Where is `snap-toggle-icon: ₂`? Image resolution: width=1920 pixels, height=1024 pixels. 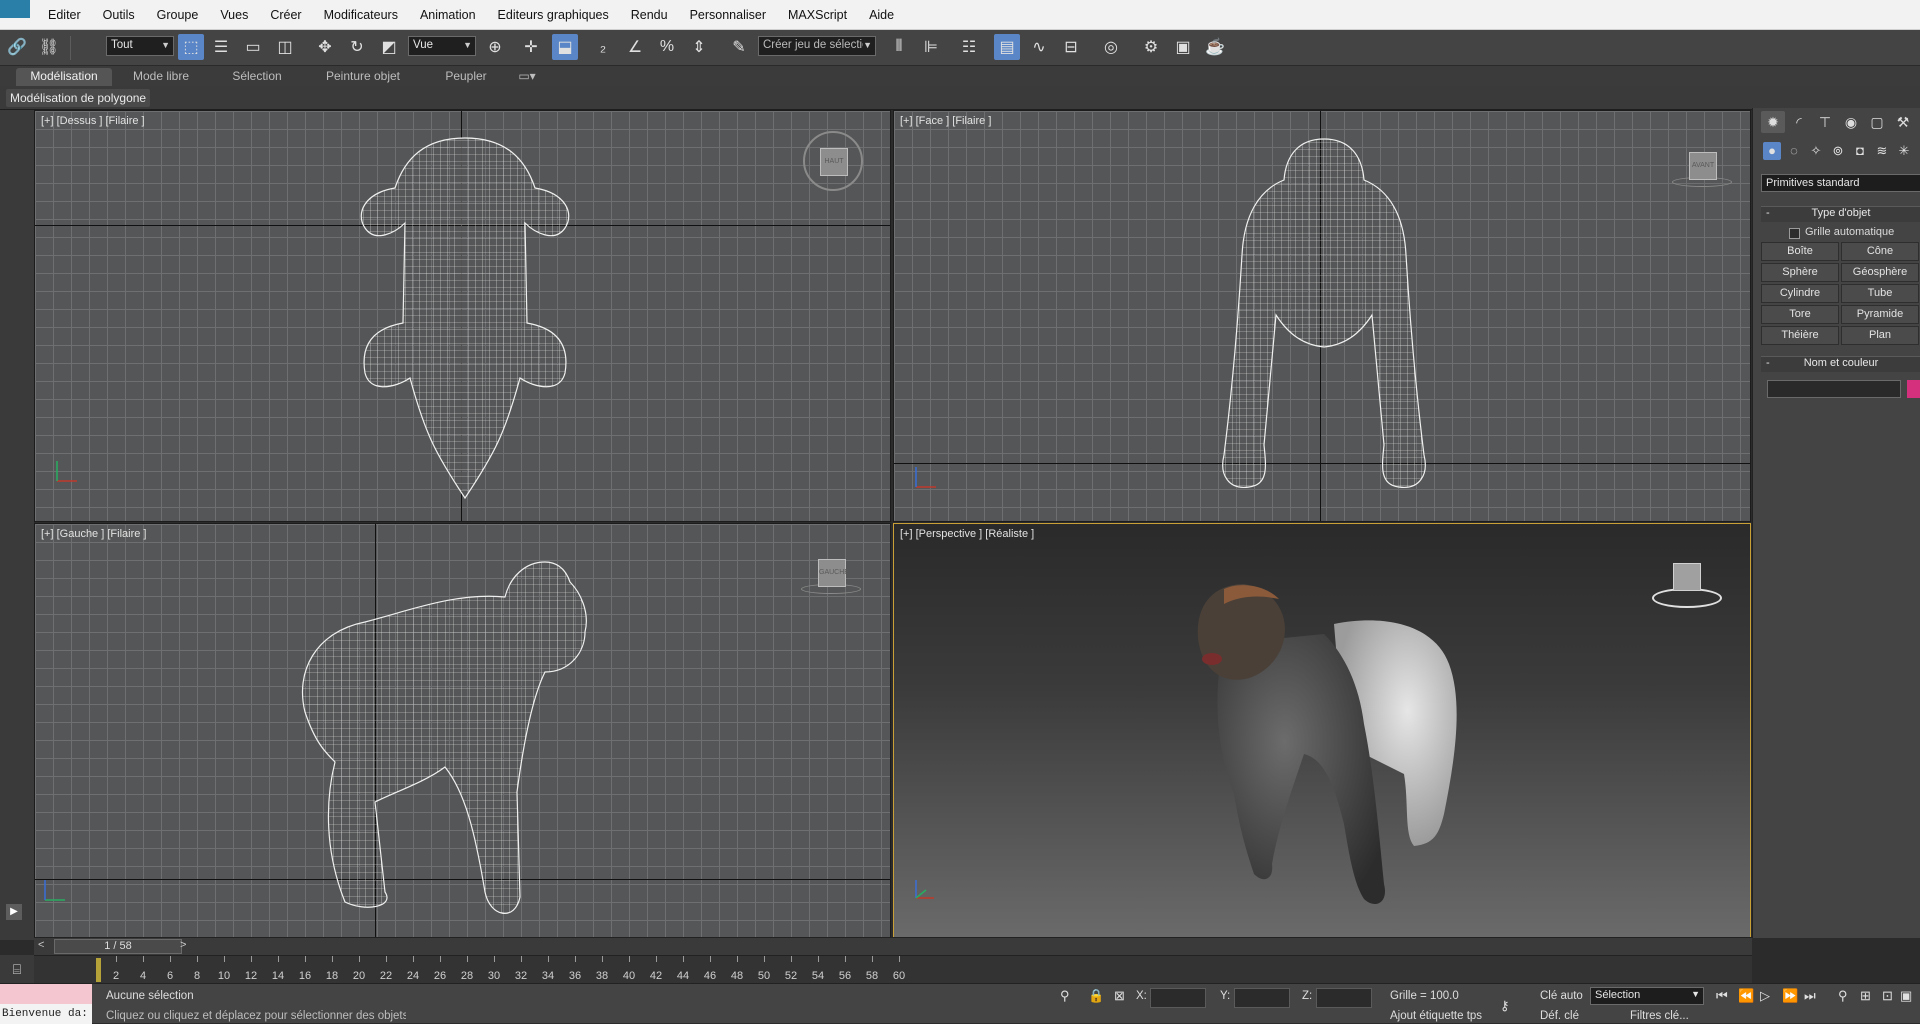 snap-toggle-icon: ₂ is located at coordinates (603, 47).